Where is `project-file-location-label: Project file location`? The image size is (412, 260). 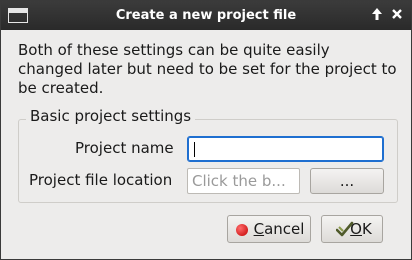 project-file-location-label: Project file location is located at coordinates (101, 180).